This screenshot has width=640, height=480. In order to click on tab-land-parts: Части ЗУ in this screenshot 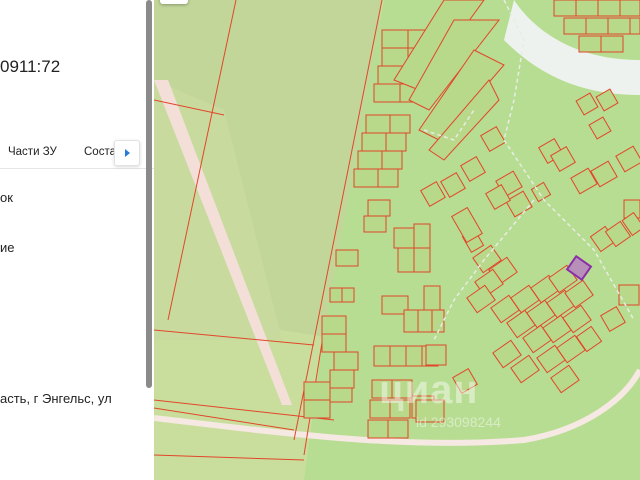, I will do `click(32, 152)`.